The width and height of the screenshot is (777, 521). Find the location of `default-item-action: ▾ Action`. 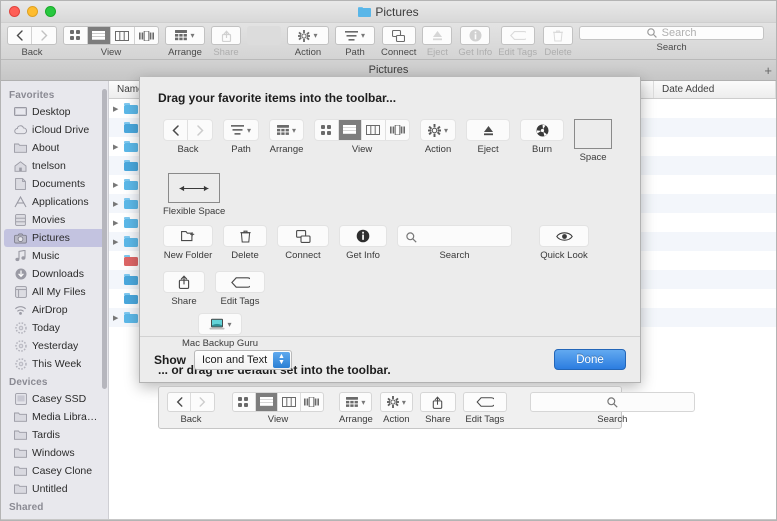

default-item-action: ▾ Action is located at coordinates (396, 408).